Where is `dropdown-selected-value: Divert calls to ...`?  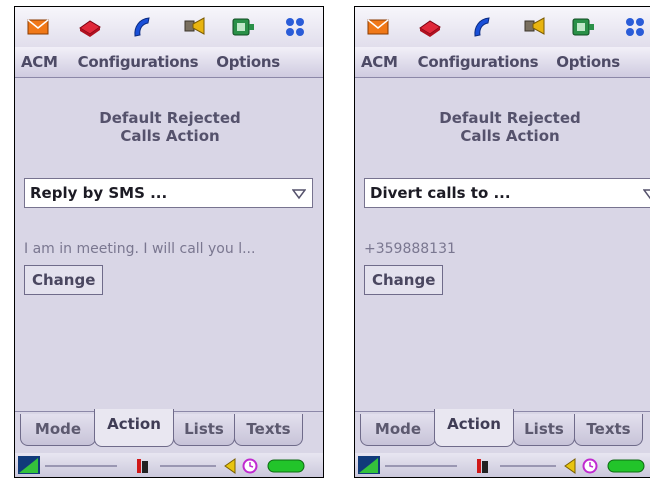
dropdown-selected-value: Divert calls to ... is located at coordinates (440, 193).